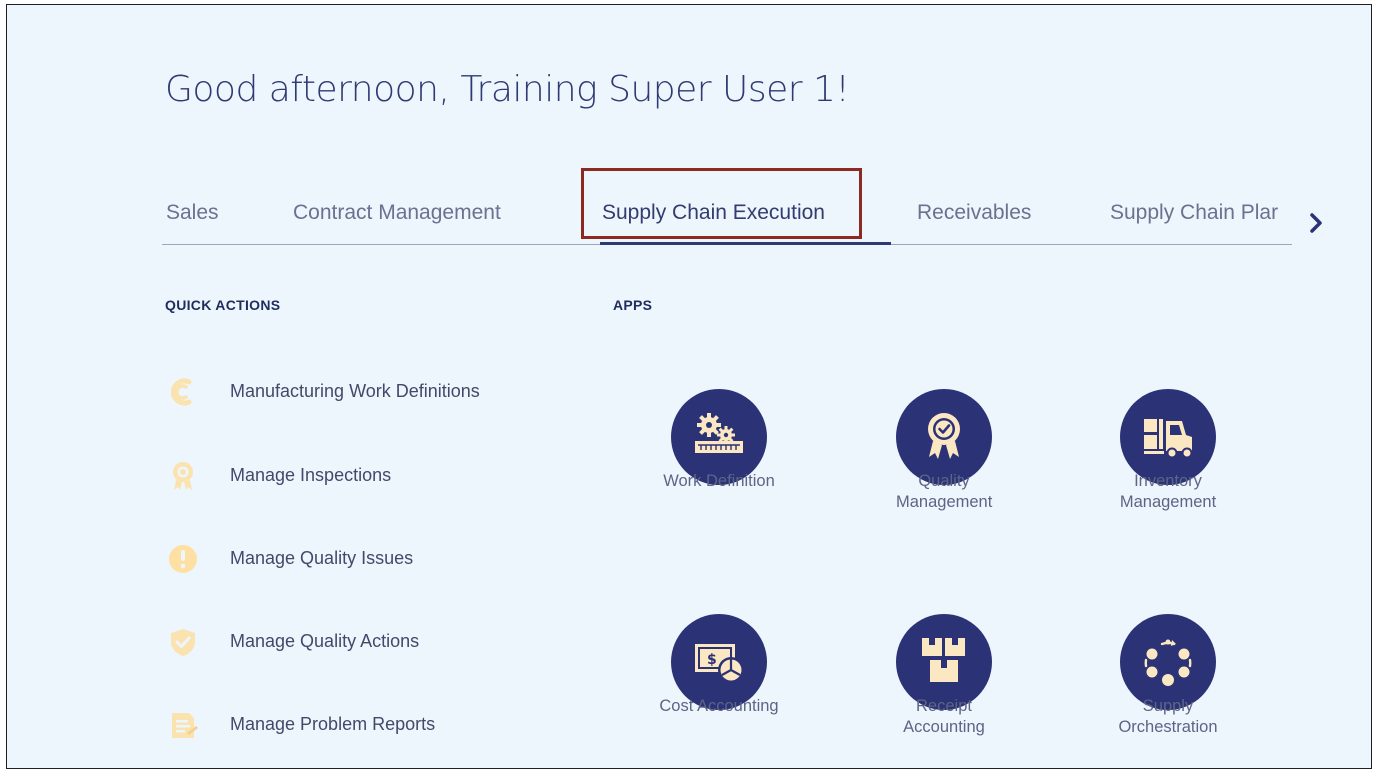 The height and width of the screenshot is (771, 1380). Describe the element at coordinates (719, 684) in the screenshot. I see `app-cost-accounting: $ Cost Accounting` at that location.